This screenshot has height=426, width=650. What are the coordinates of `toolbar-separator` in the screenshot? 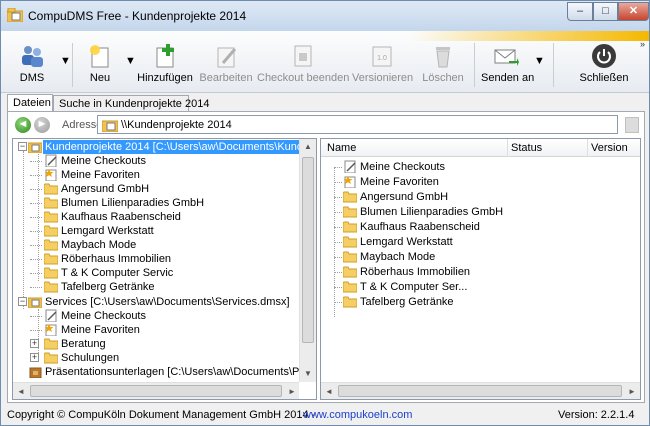 It's located at (72, 65).